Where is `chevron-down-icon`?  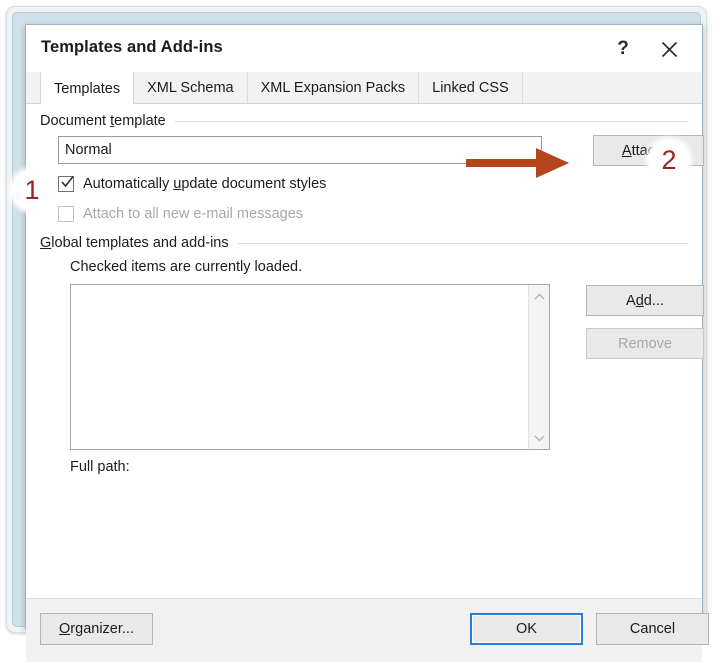
chevron-down-icon is located at coordinates (539, 437).